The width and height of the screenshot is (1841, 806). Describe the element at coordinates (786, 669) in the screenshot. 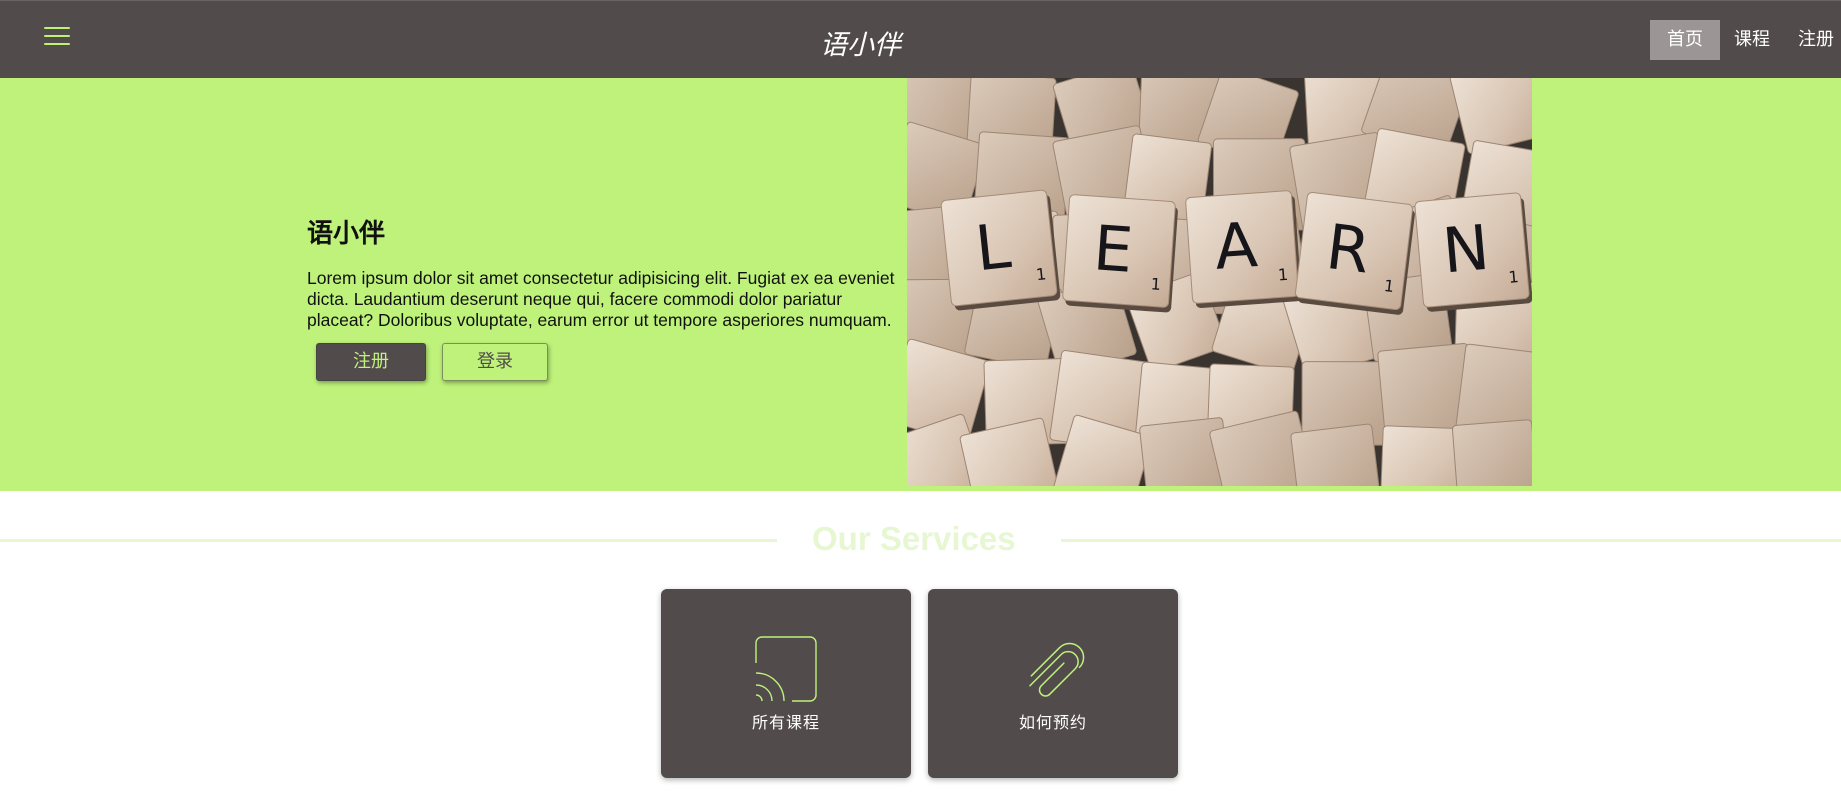

I see `cast-icon` at that location.